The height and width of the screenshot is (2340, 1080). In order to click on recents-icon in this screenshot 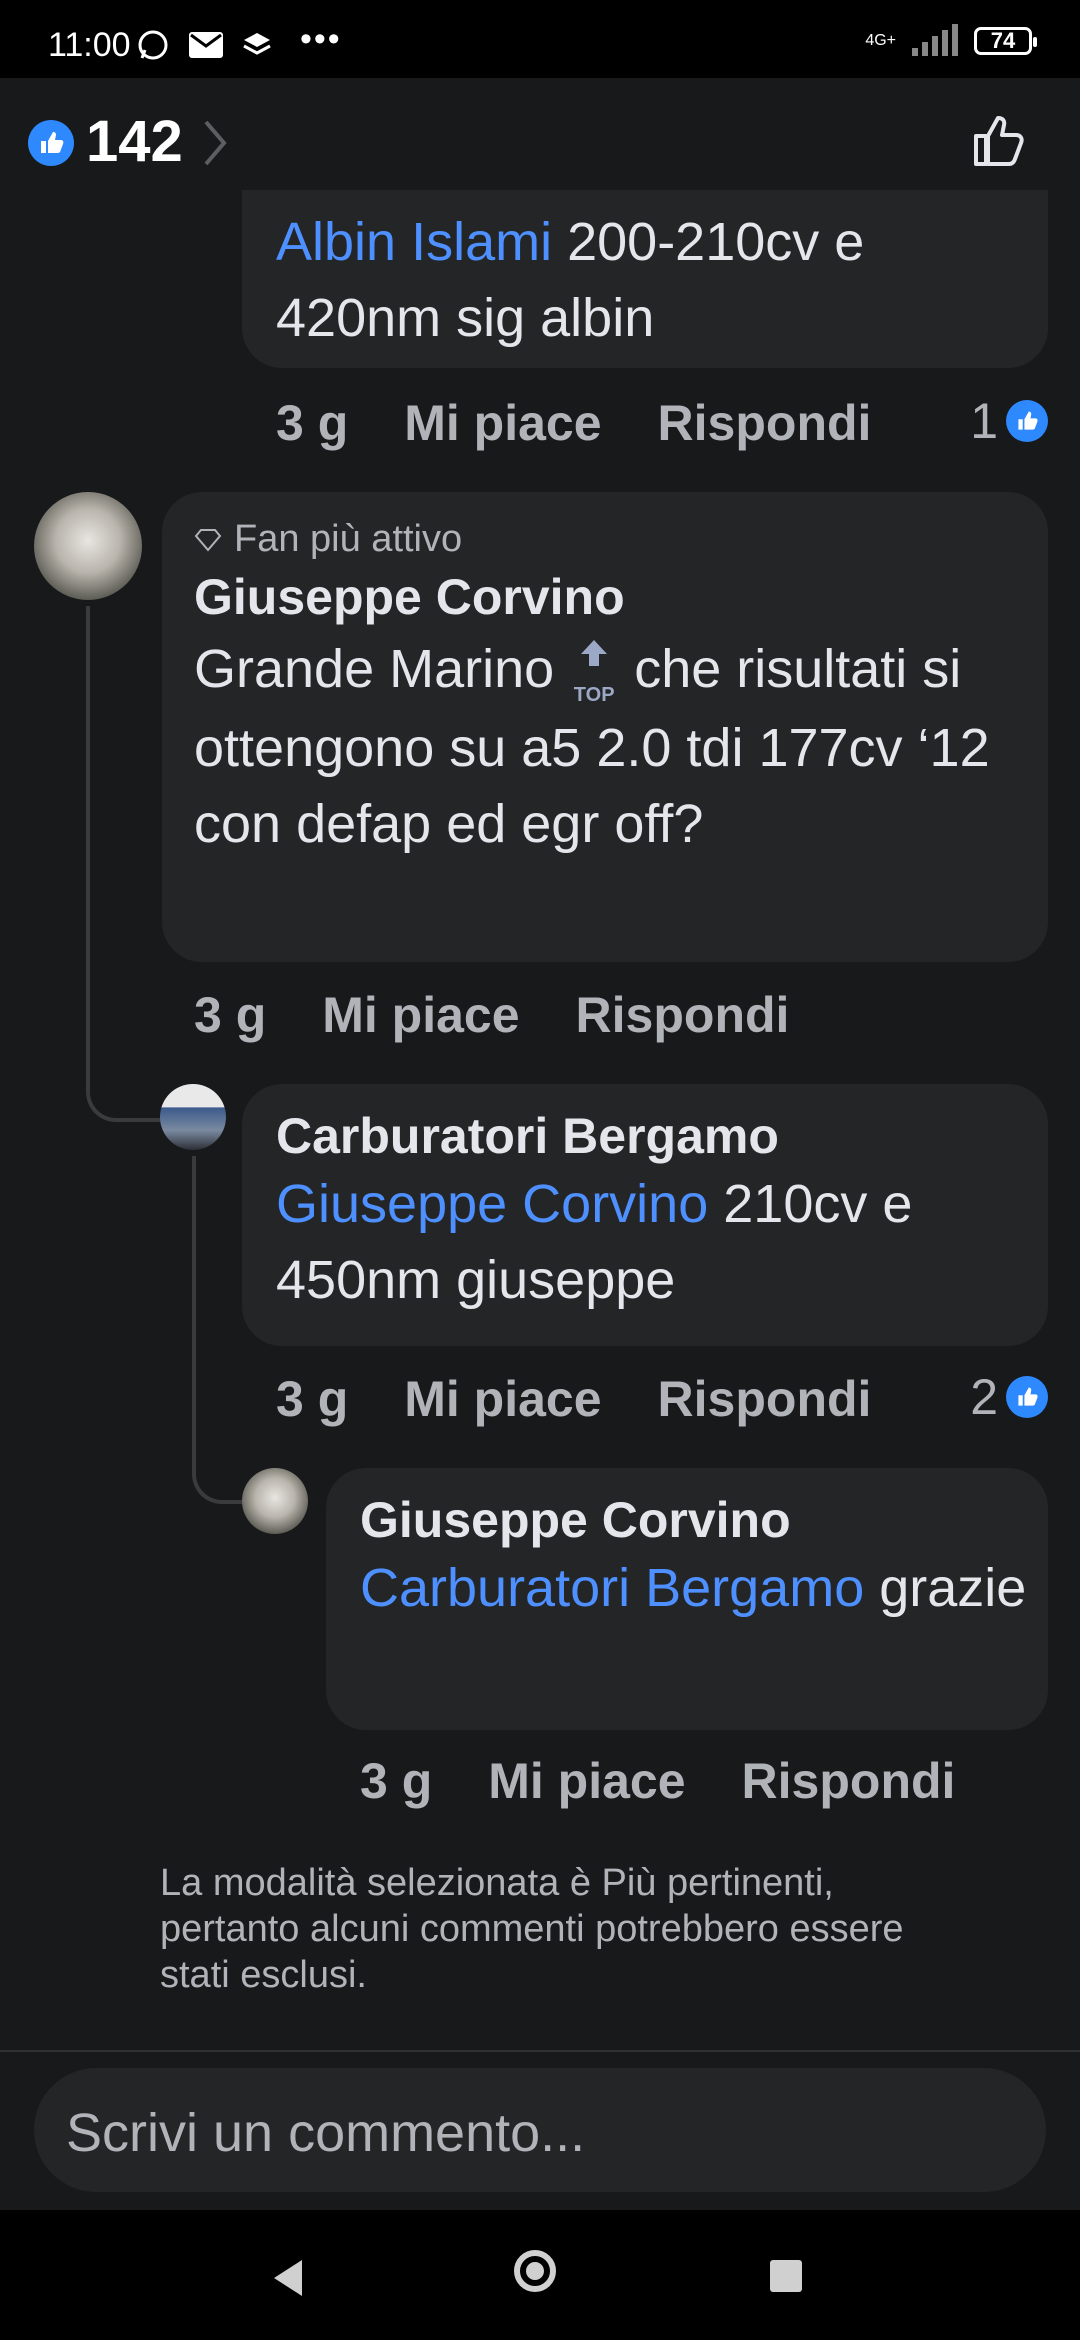, I will do `click(786, 2276)`.